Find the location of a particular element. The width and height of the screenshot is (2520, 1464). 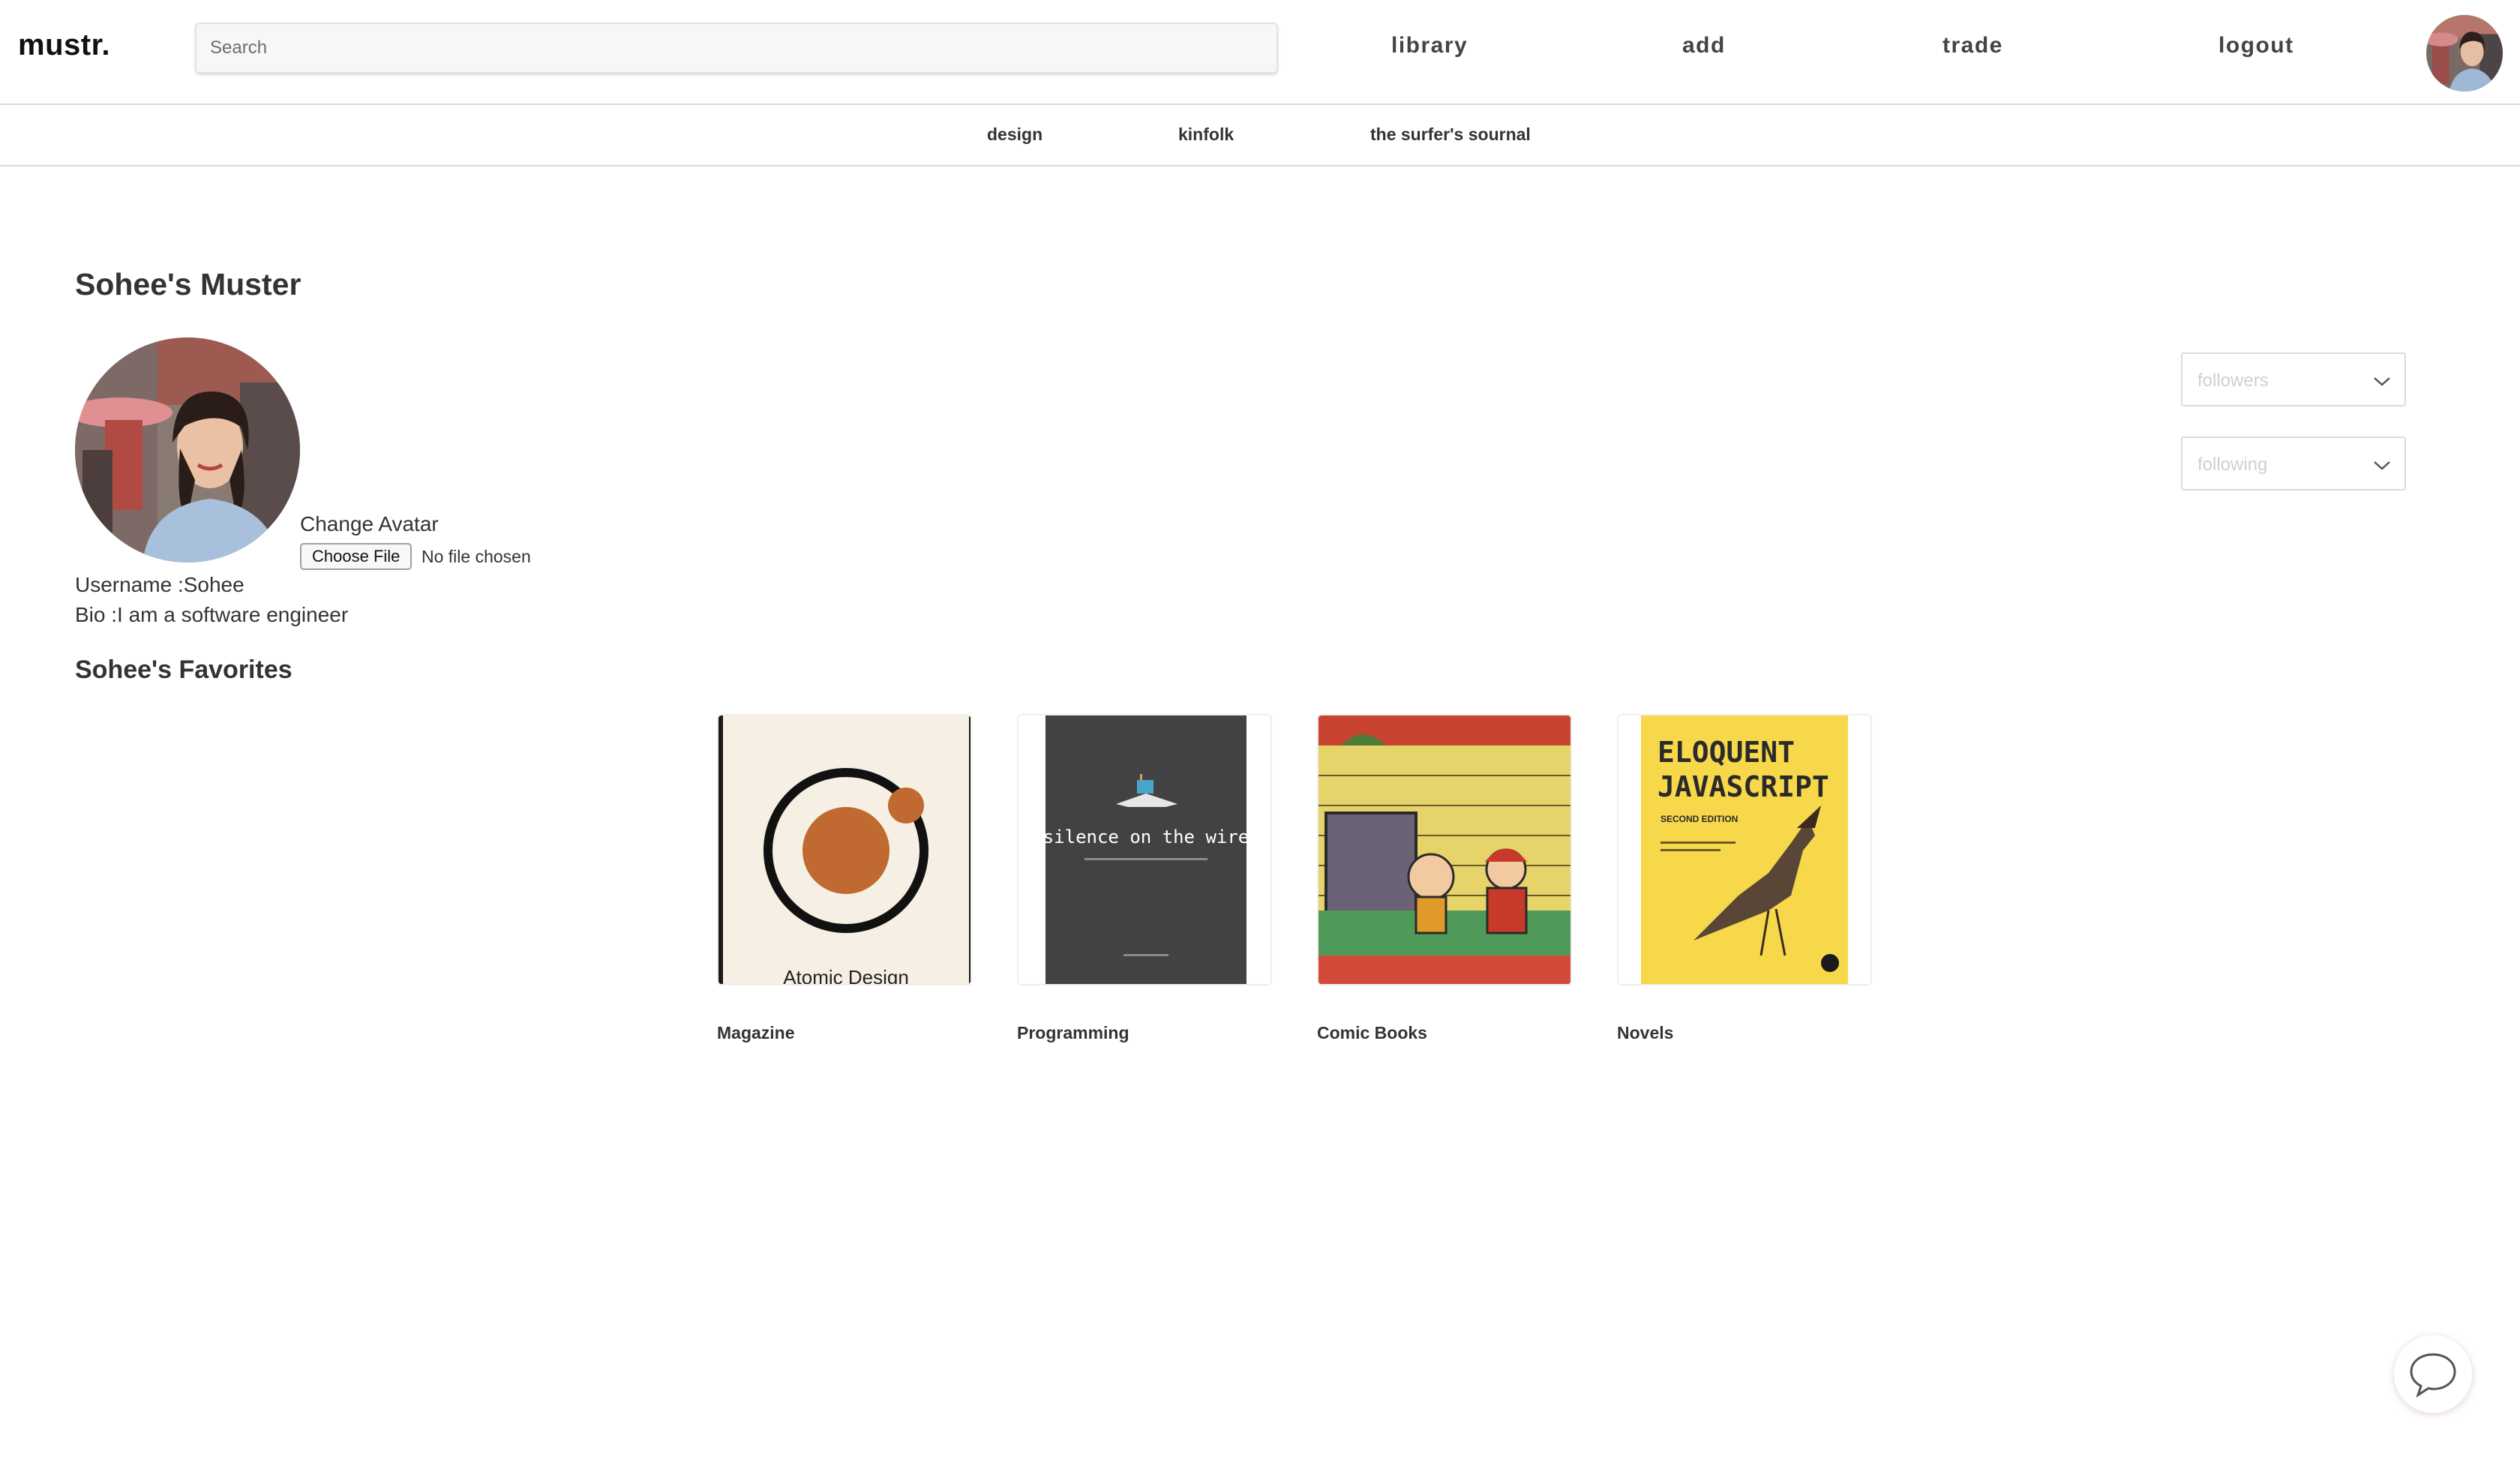

nav-trade-link: trade is located at coordinates (1972, 45).